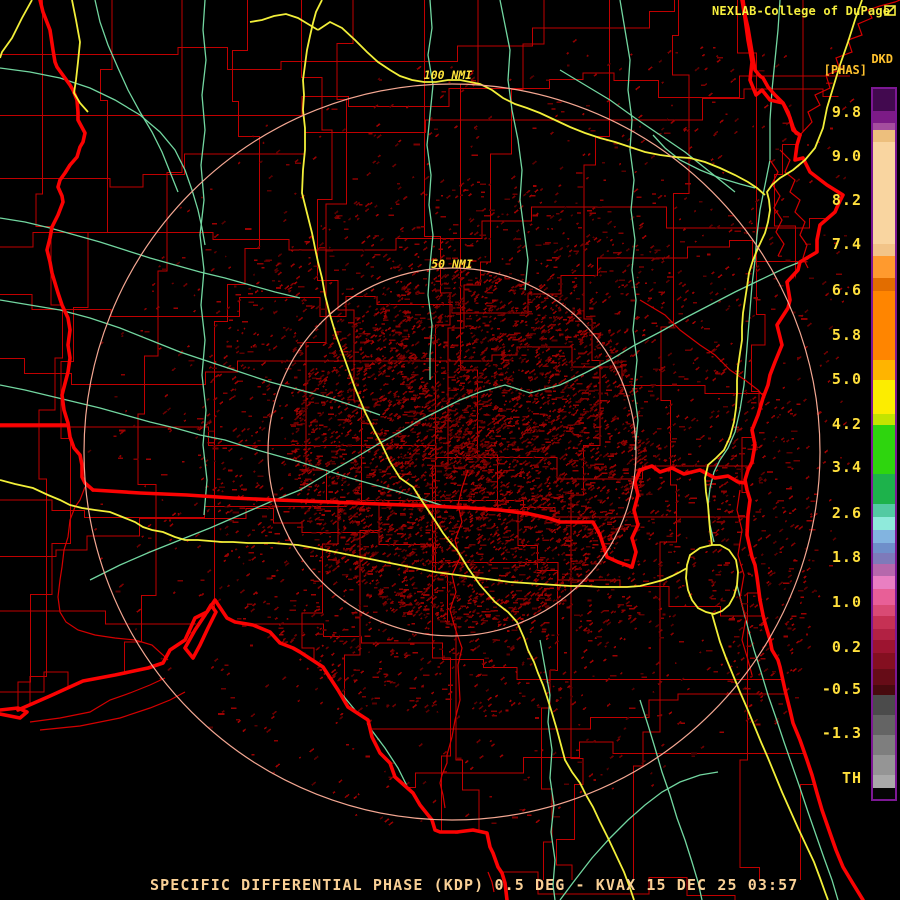 Image resolution: width=900 pixels, height=900 pixels. Describe the element at coordinates (846, 513) in the screenshot. I see `color-scale-tick-label: 2.6` at that location.